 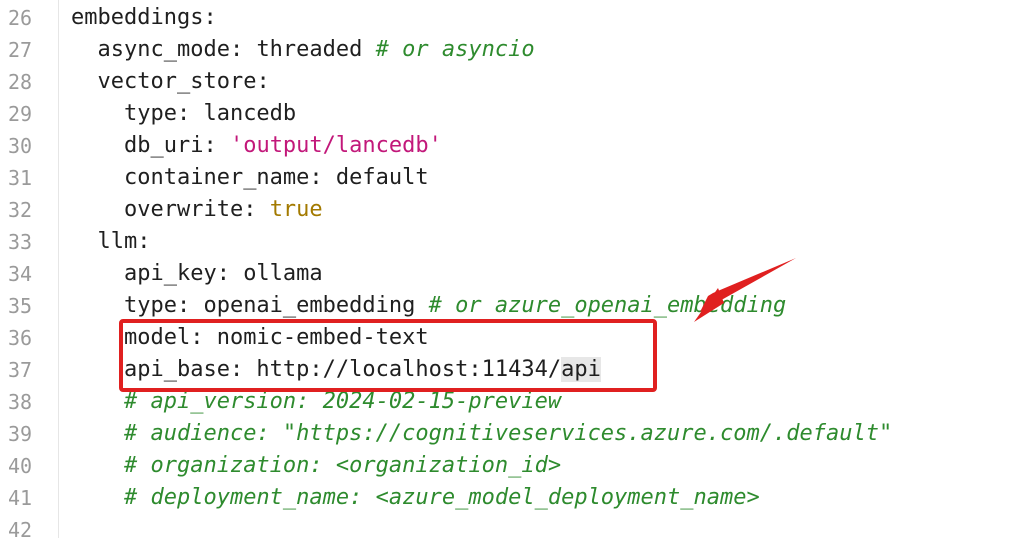 What do you see at coordinates (335, 145) in the screenshot?
I see `code-string: 'output/lancedb'` at bounding box center [335, 145].